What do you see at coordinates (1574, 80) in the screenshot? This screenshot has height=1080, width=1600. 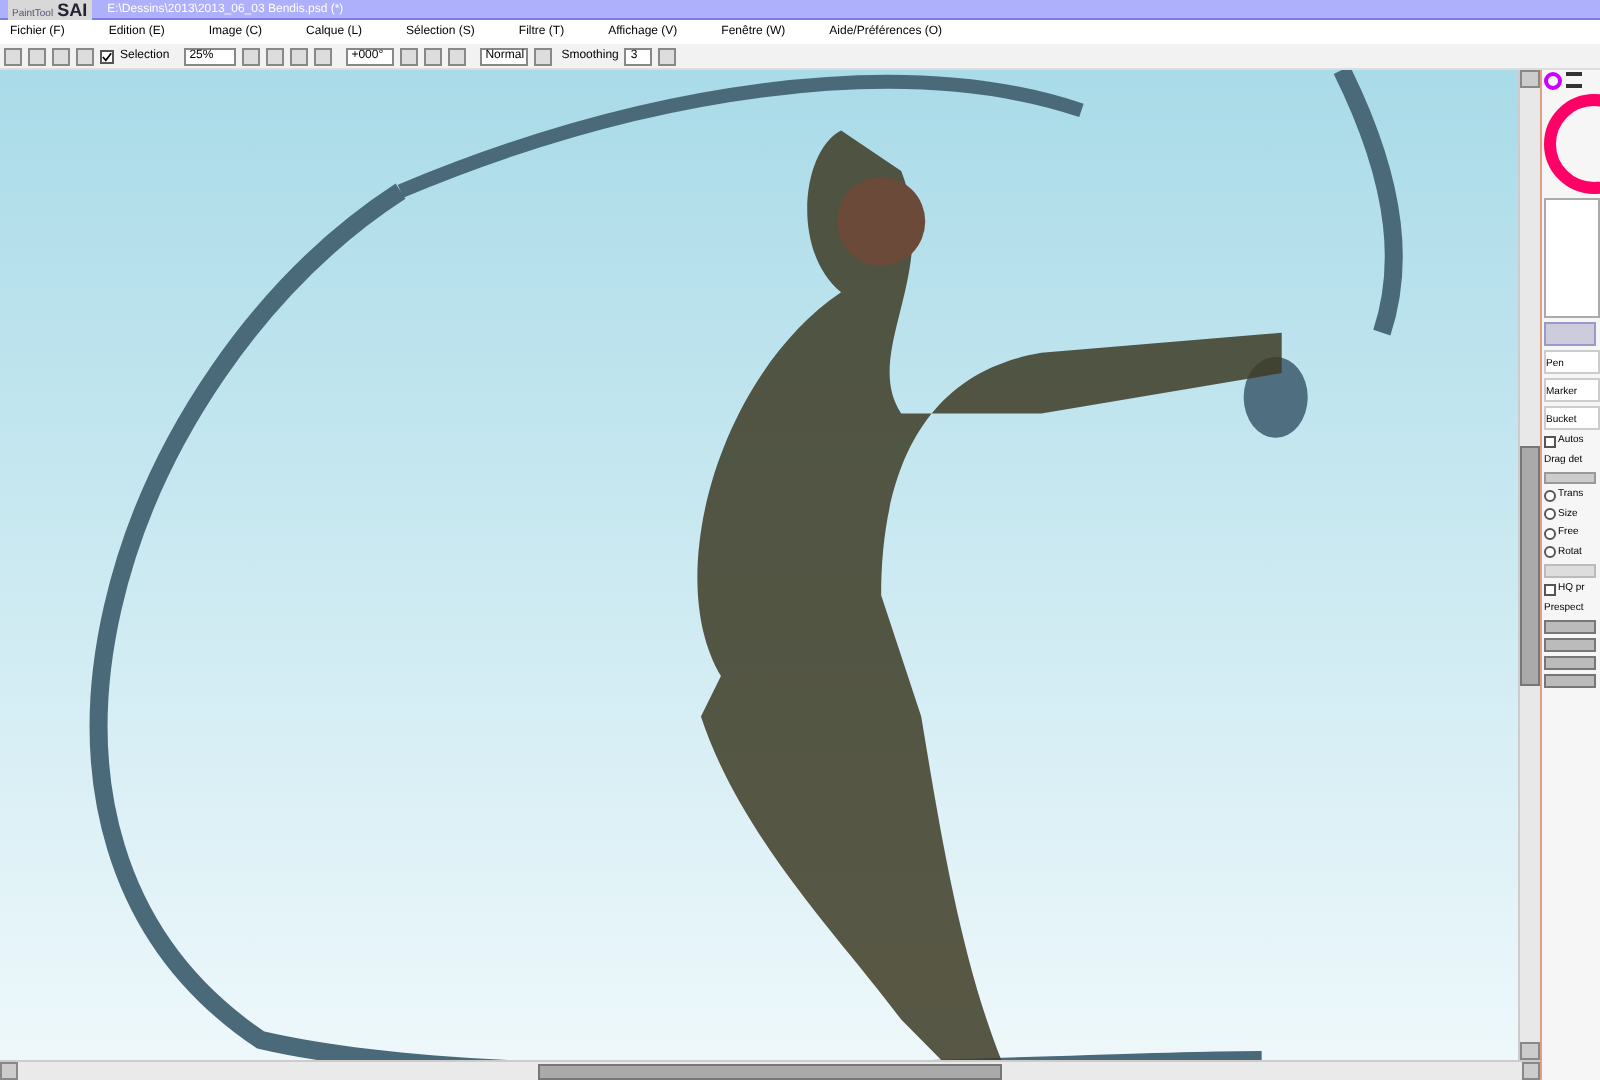 I see `list-icon` at bounding box center [1574, 80].